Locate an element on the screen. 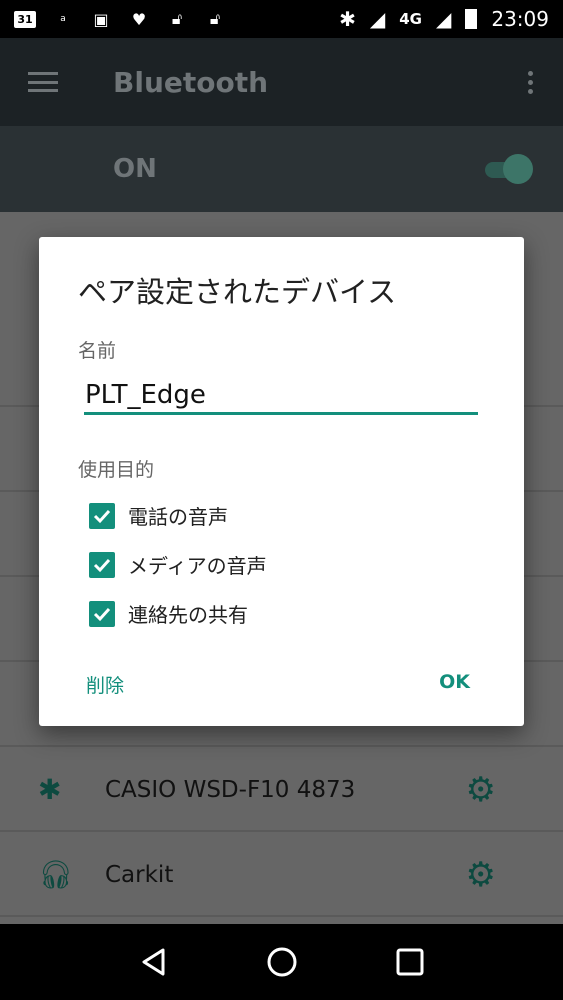 Image resolution: width=563 pixels, height=1000 pixels. checkbox-media-audio: メディアの音声 is located at coordinates (178, 564).